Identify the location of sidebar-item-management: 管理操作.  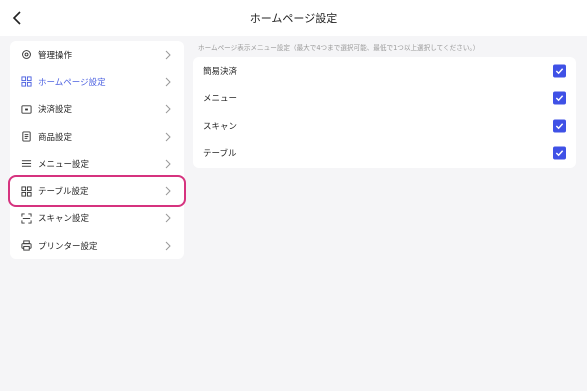
(97, 54).